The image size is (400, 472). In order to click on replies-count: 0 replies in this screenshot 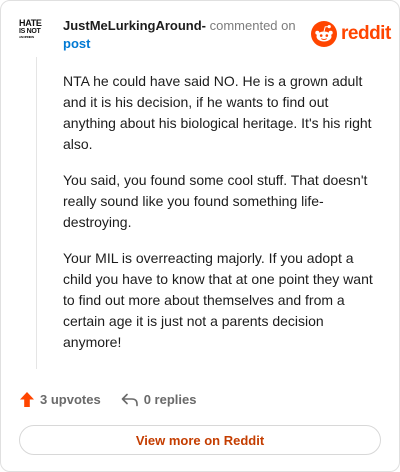, I will do `click(170, 399)`.